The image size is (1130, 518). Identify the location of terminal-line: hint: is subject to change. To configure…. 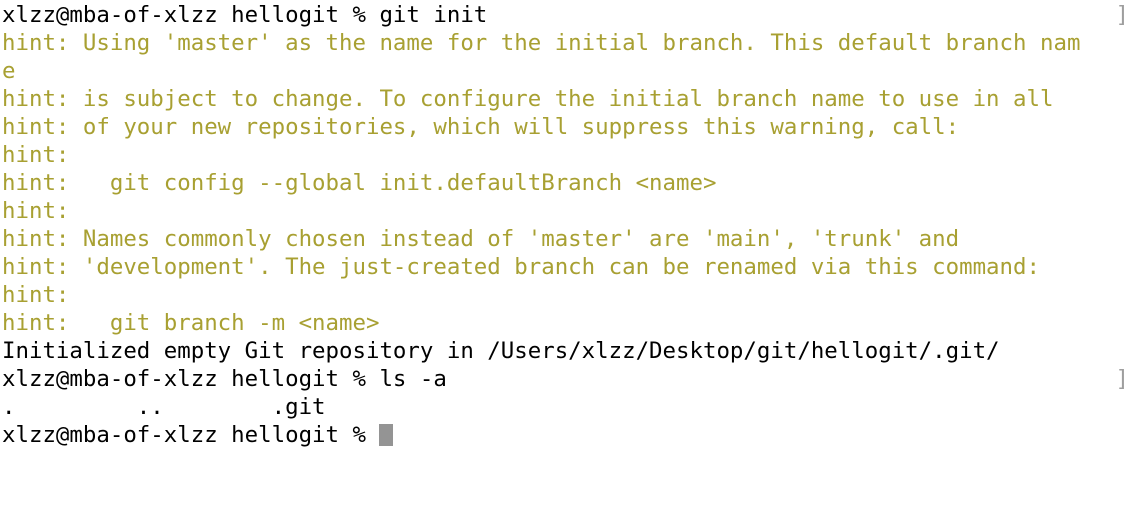
(565, 99).